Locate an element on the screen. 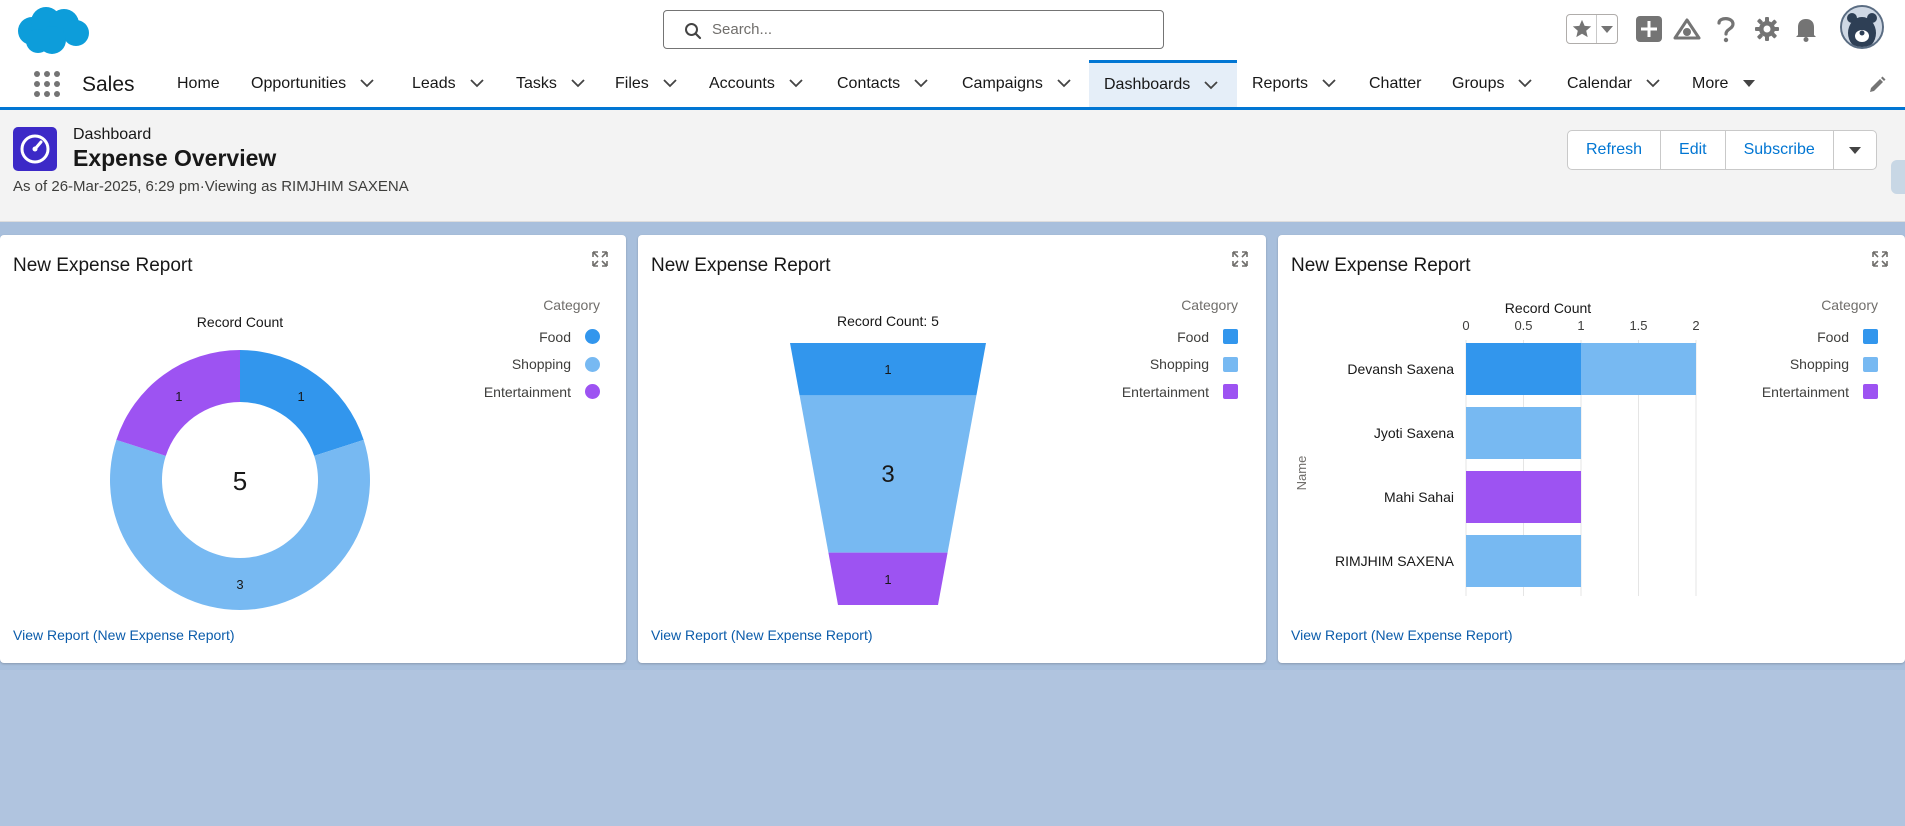  side-panel-toggle is located at coordinates (1898, 177).